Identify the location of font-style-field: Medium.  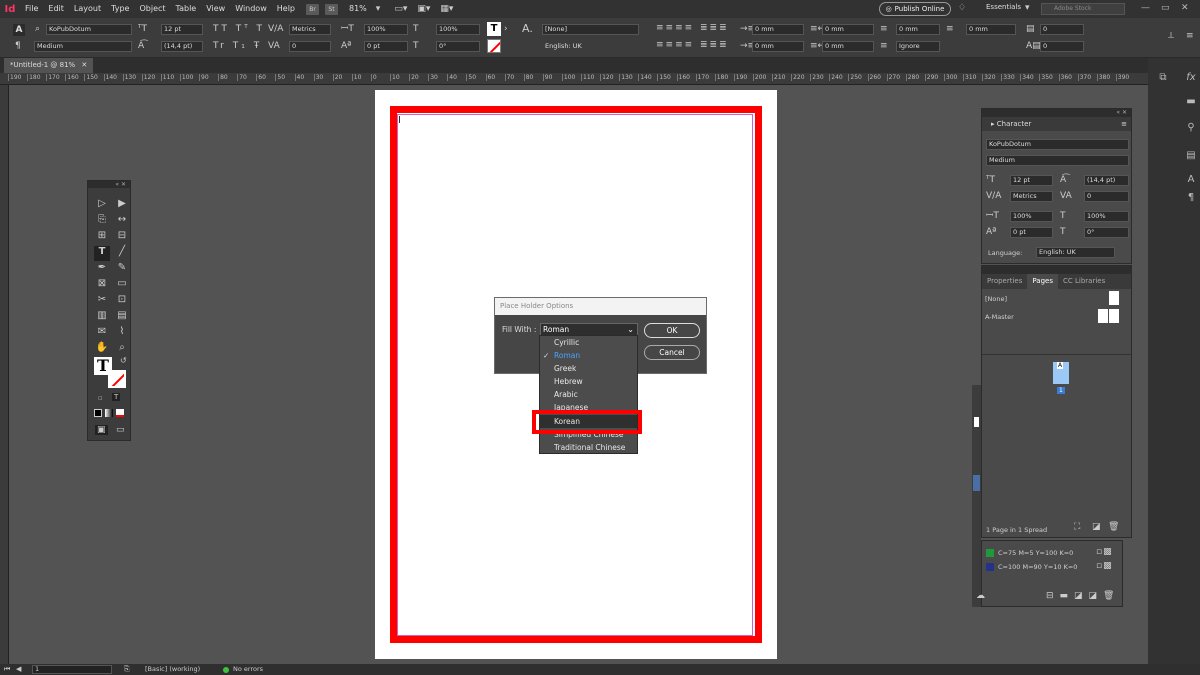
(83, 46).